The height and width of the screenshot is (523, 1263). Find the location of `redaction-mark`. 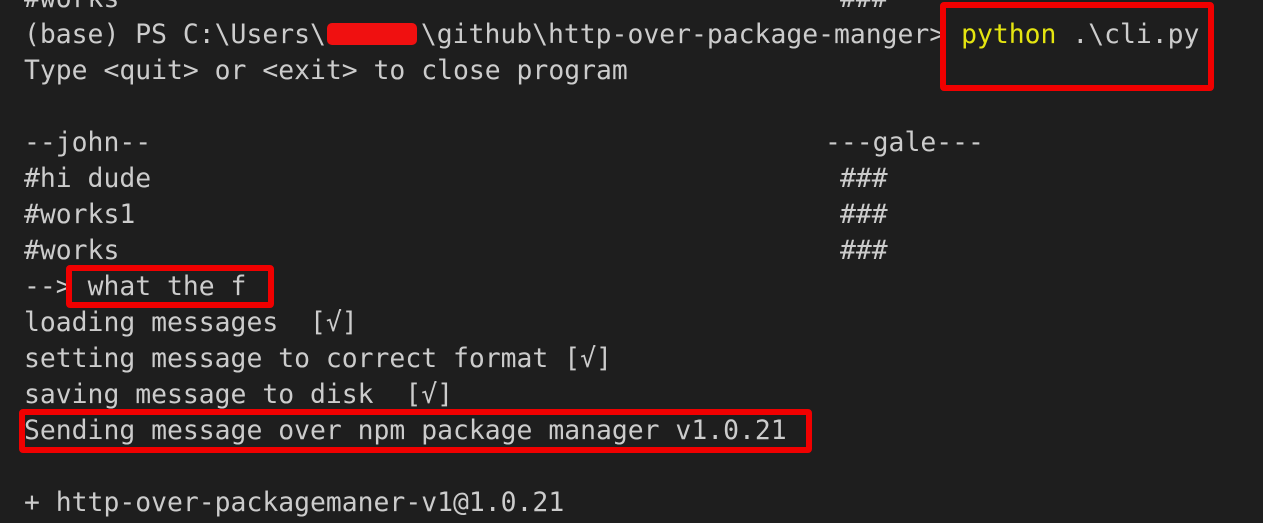

redaction-mark is located at coordinates (372, 34).